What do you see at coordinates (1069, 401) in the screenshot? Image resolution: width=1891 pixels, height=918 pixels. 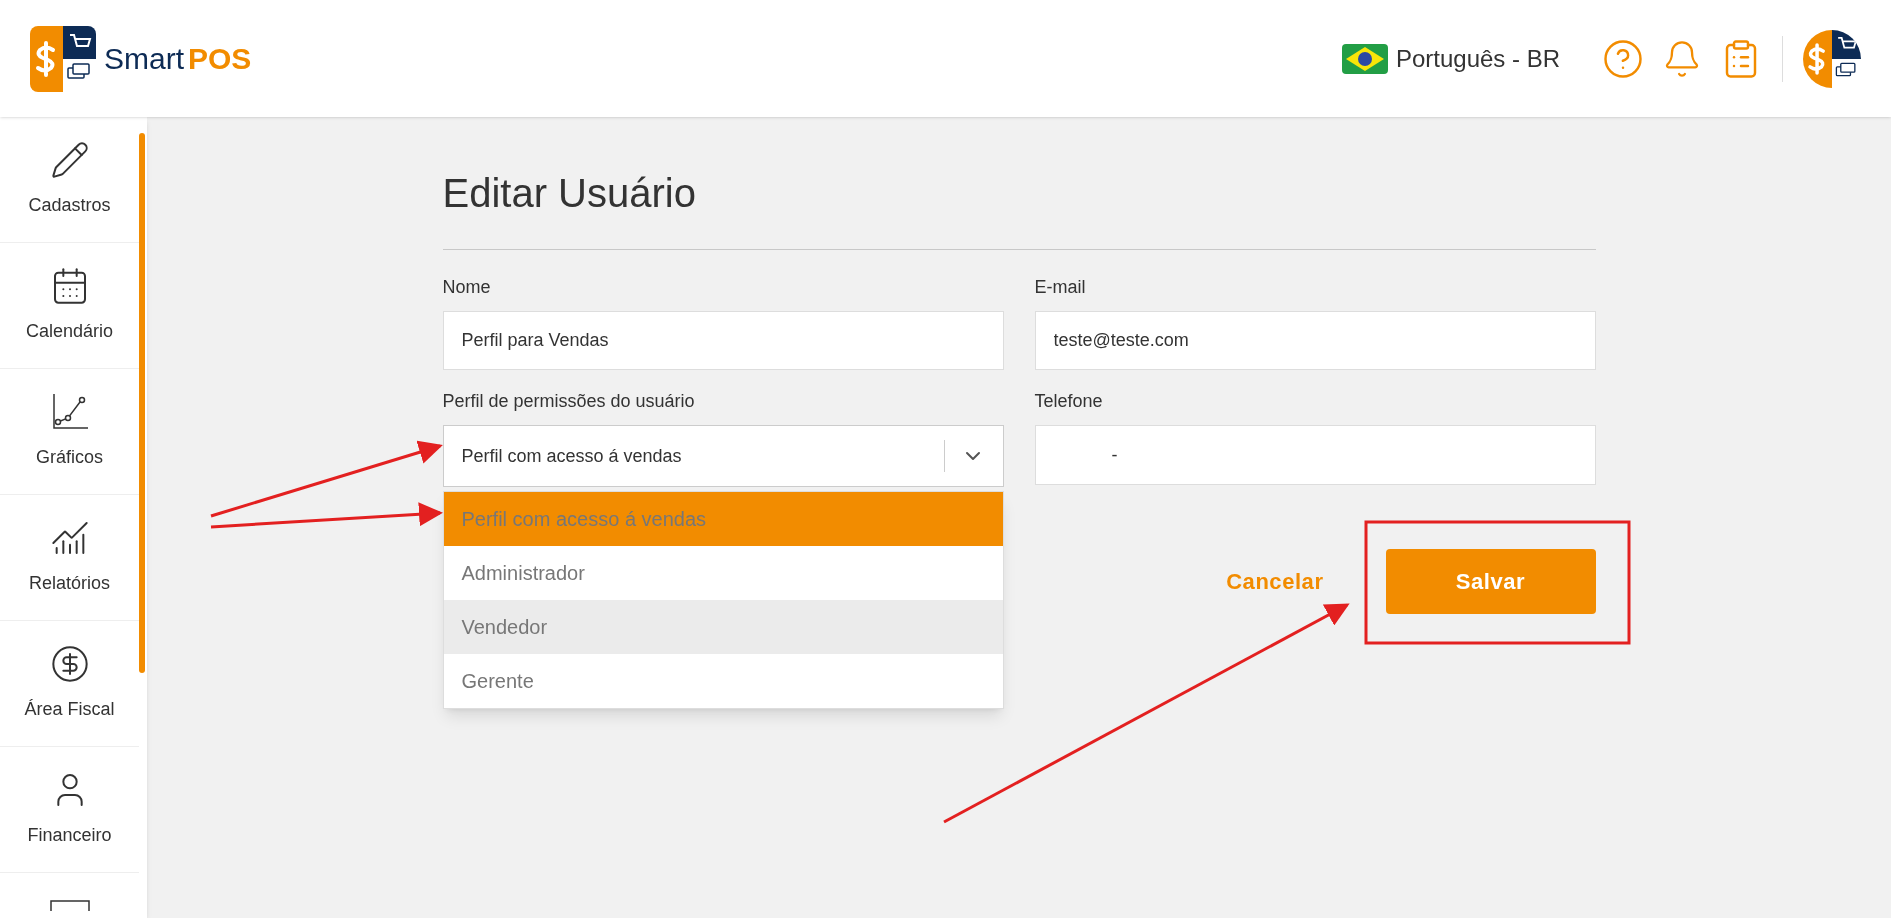 I see `field-label: Telefone` at bounding box center [1069, 401].